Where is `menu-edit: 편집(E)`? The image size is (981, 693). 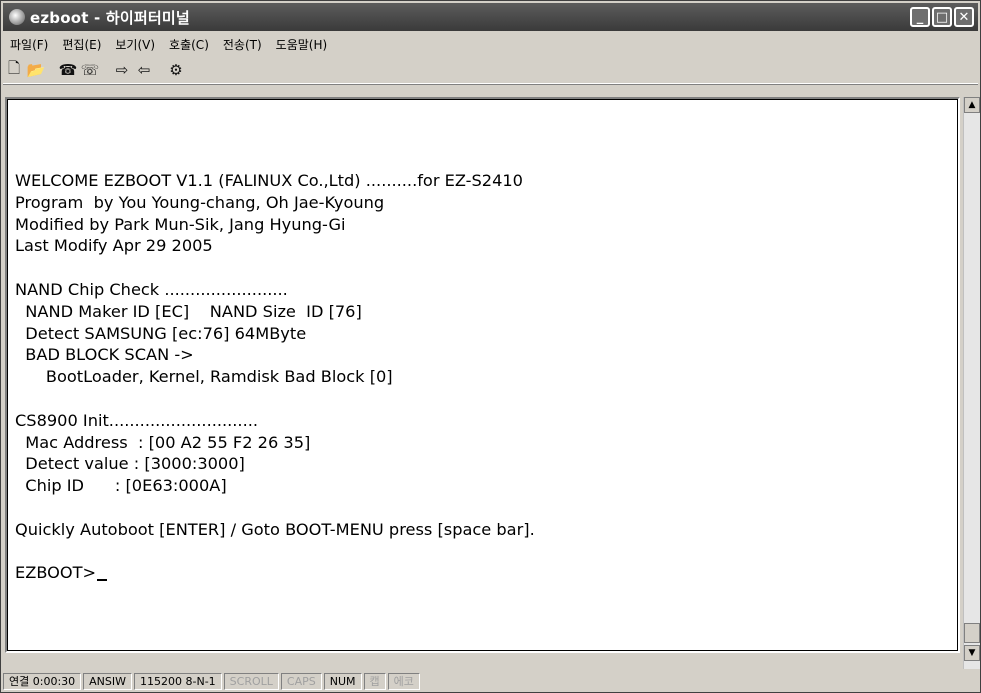
menu-edit: 편집(E) is located at coordinates (81, 44).